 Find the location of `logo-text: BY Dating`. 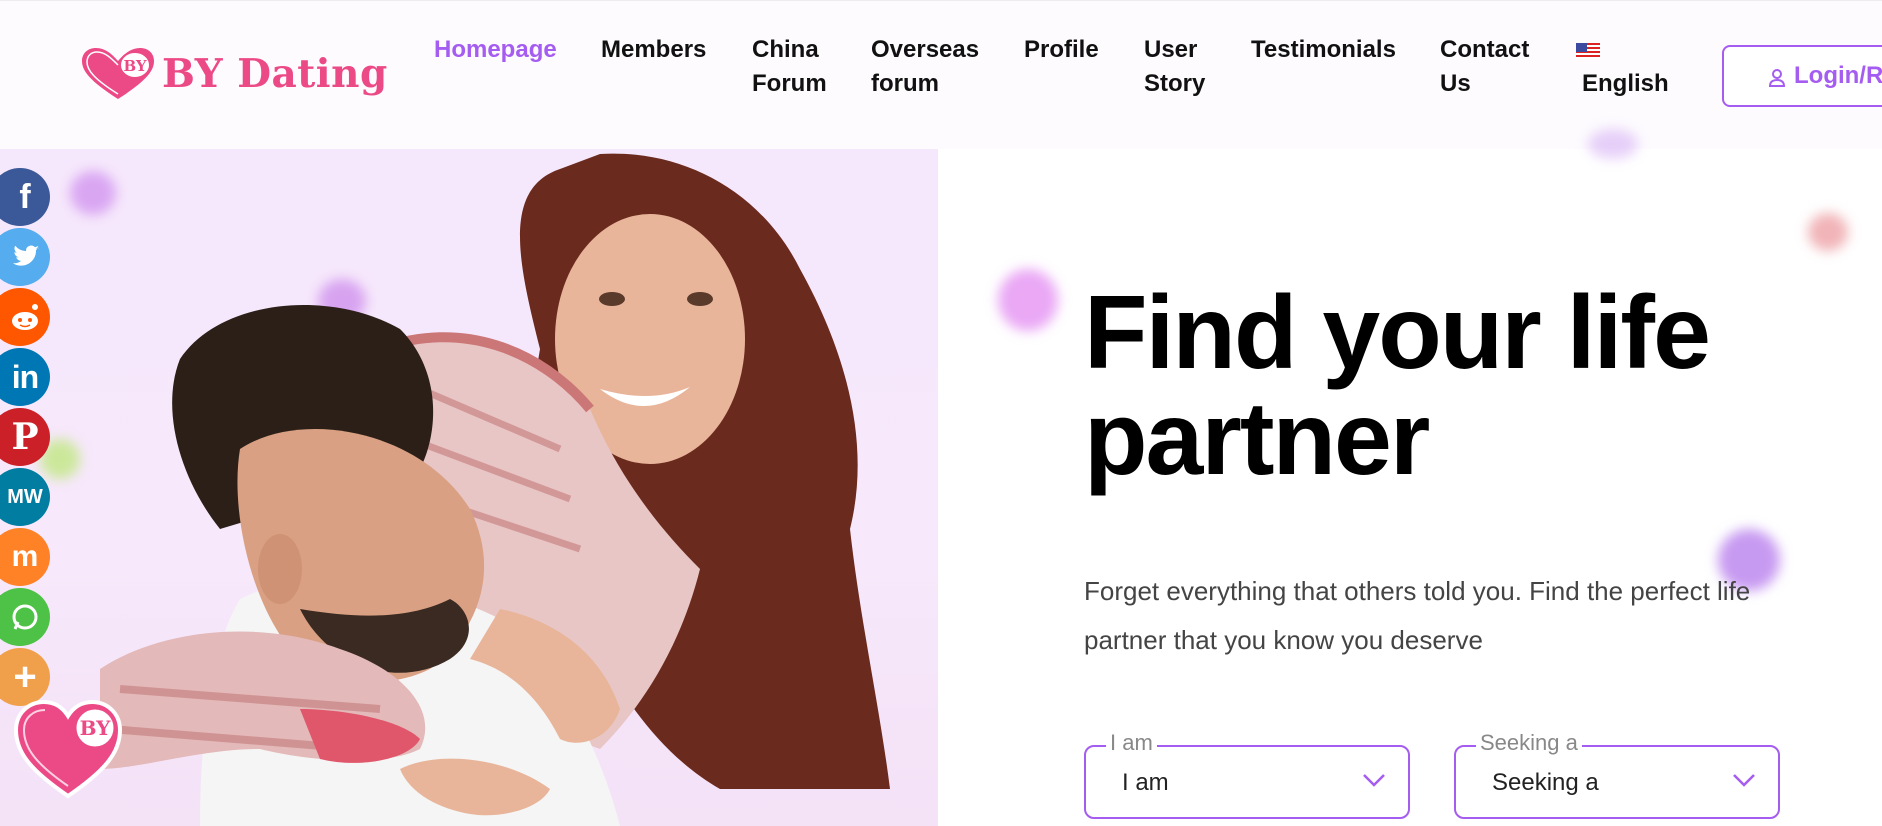

logo-text: BY Dating is located at coordinates (275, 73).